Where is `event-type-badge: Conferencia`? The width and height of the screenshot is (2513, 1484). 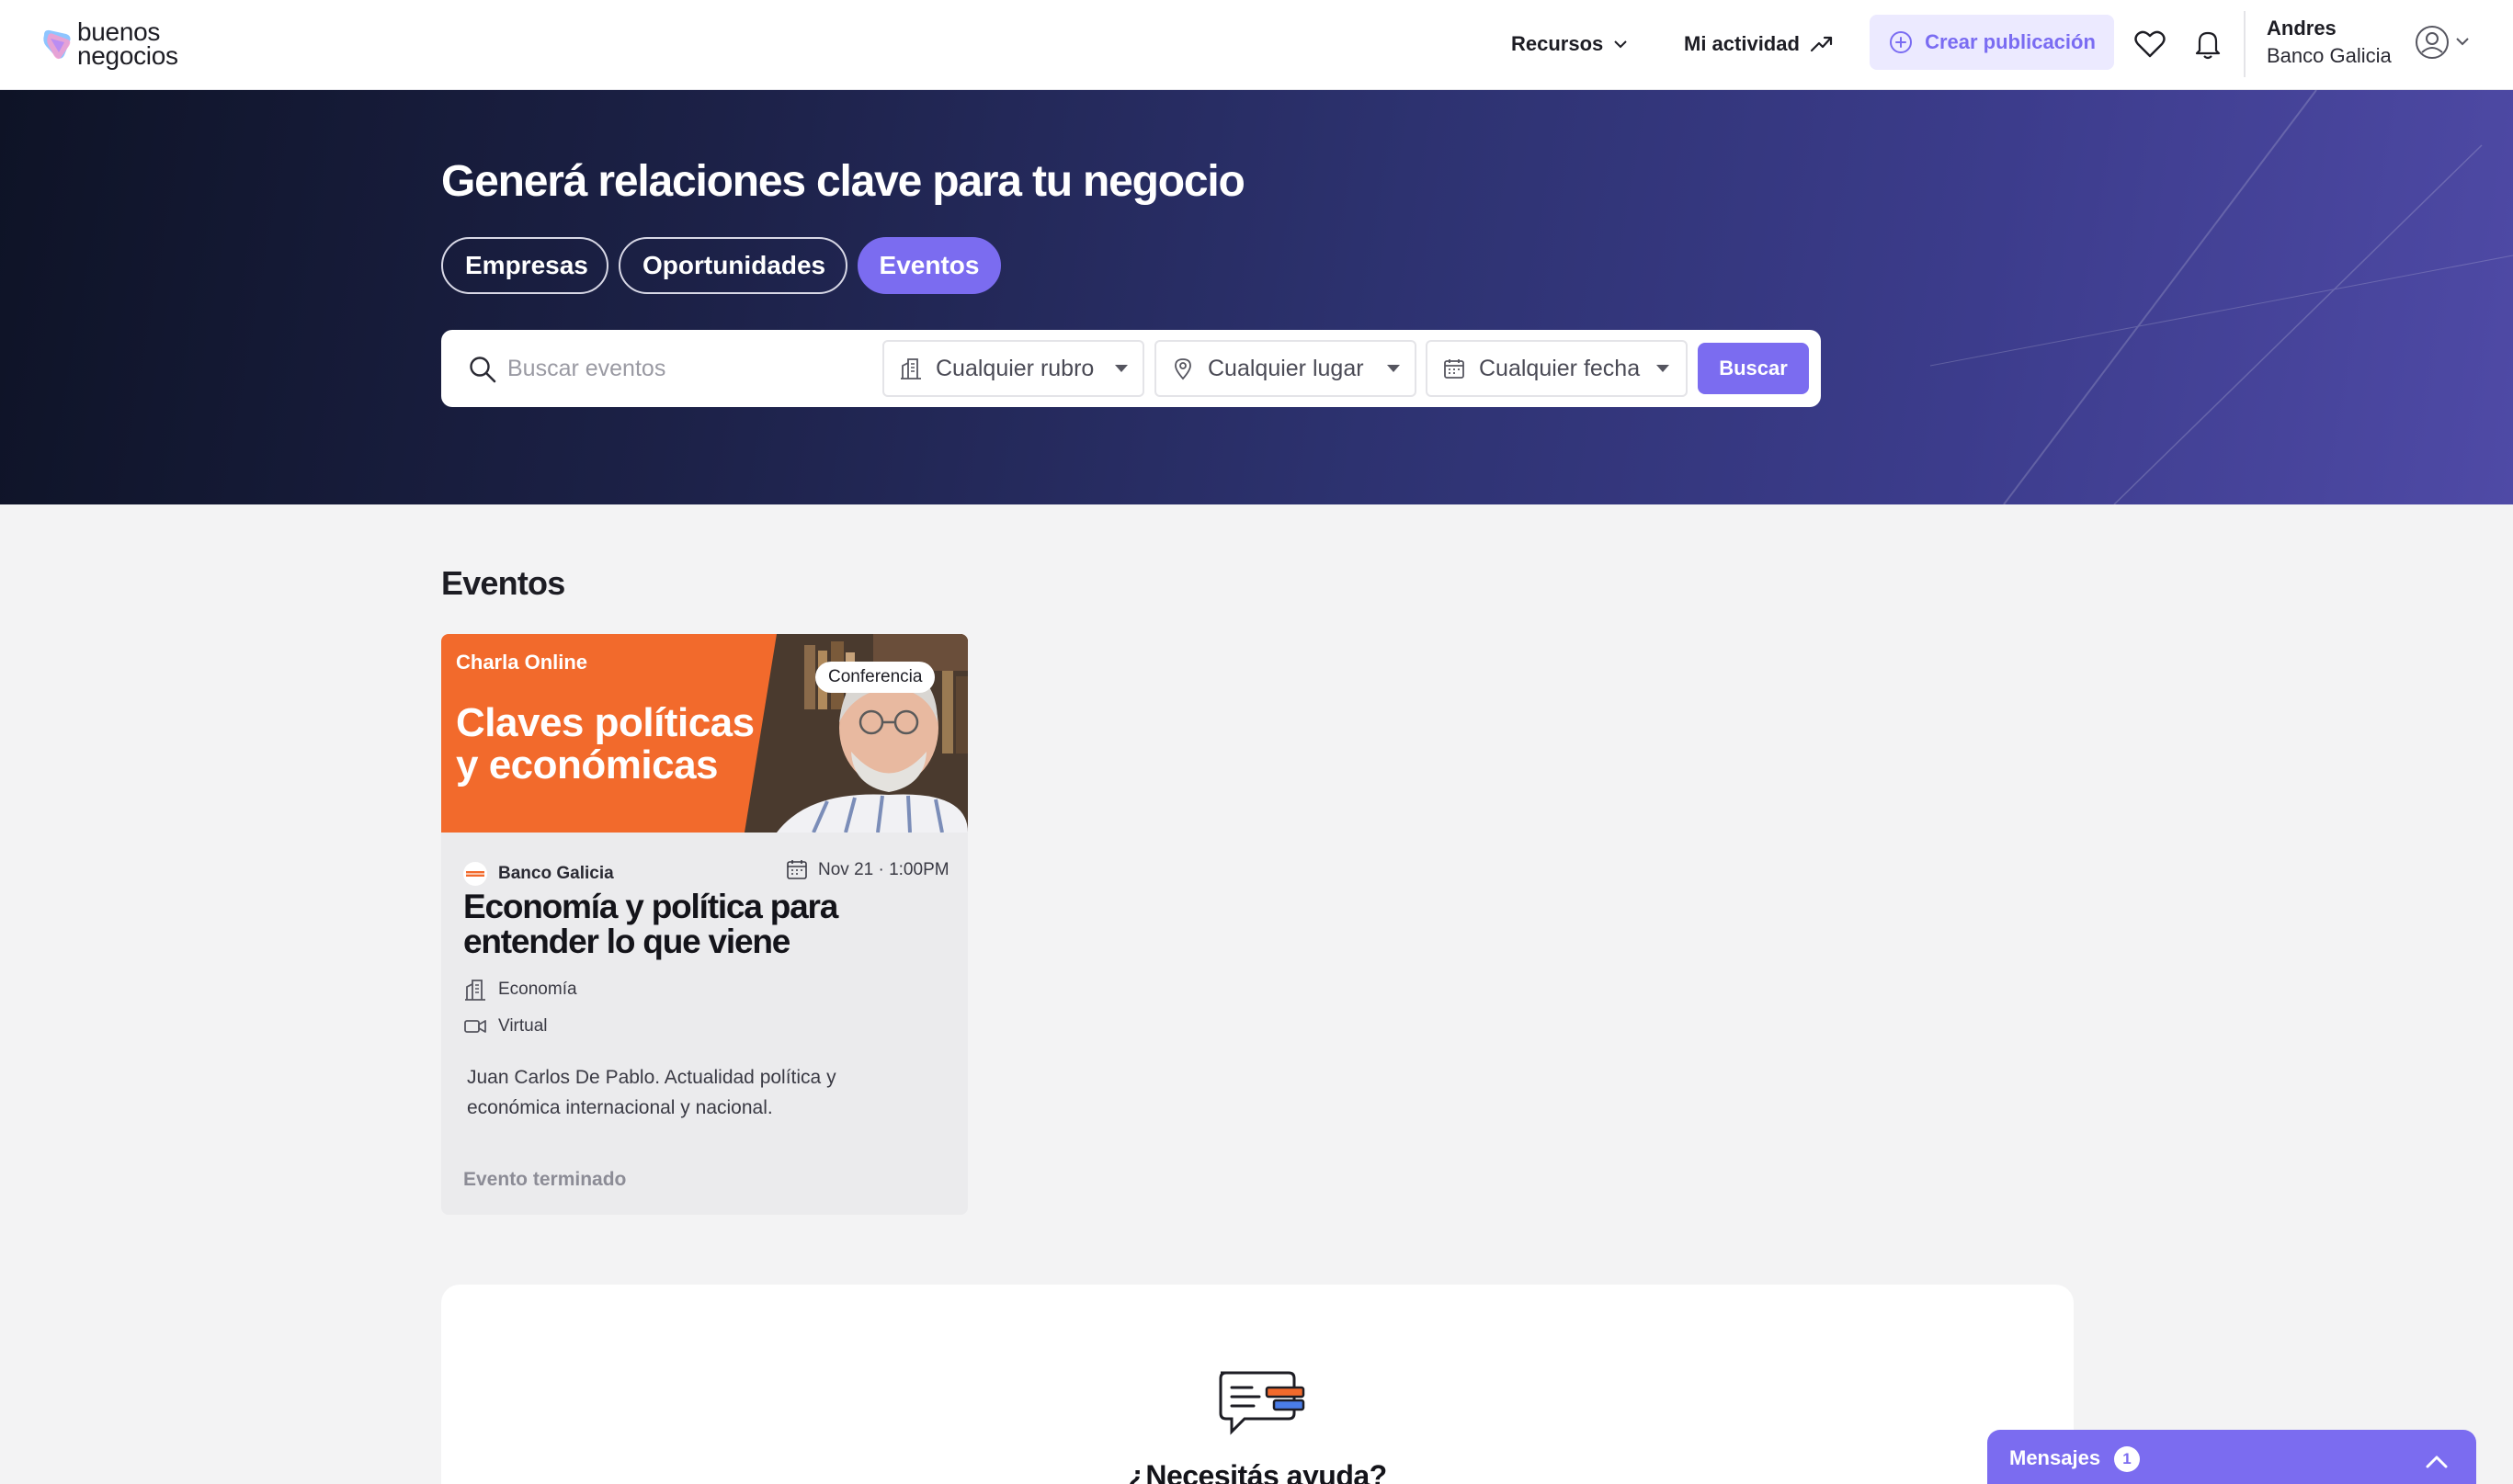 event-type-badge: Conferencia is located at coordinates (875, 678).